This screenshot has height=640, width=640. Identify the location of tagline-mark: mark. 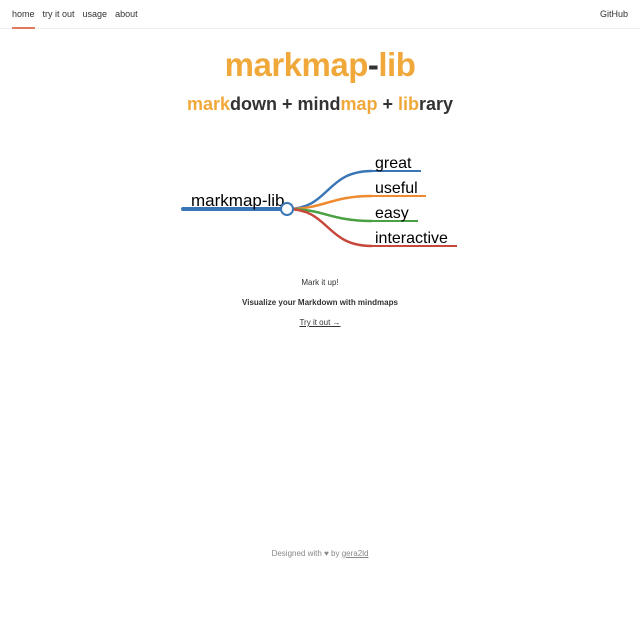
(208, 104).